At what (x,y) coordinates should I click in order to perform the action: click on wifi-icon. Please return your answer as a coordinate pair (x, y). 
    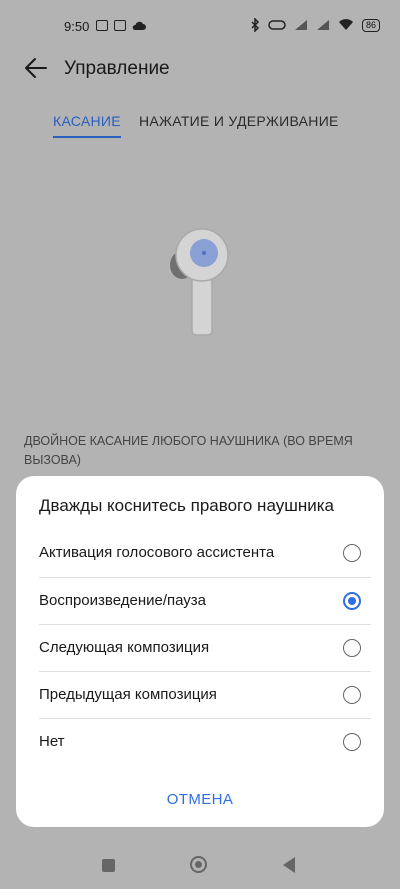
    Looking at the image, I should click on (345, 24).